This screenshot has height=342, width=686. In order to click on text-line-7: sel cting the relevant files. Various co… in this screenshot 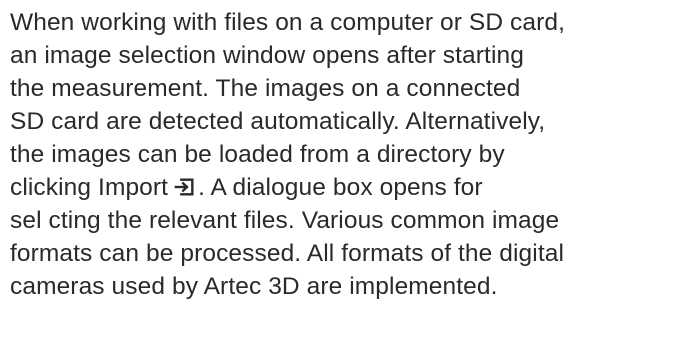, I will do `click(285, 220)`.